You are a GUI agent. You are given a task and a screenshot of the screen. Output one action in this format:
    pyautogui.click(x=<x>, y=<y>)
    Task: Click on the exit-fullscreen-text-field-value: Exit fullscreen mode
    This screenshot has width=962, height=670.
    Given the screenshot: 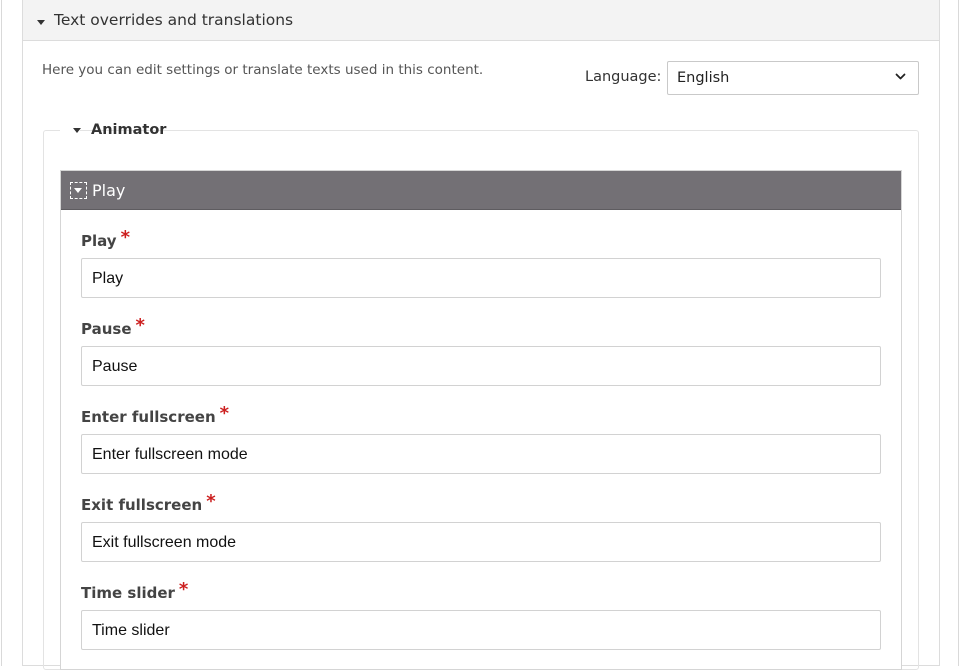 What is the action you would take?
    pyautogui.click(x=164, y=542)
    